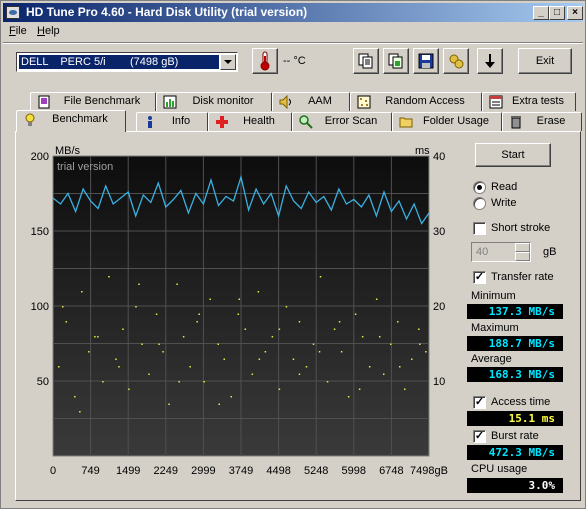 This screenshot has height=509, width=586. What do you see at coordinates (504, 203) in the screenshot?
I see `write-label: Write` at bounding box center [504, 203].